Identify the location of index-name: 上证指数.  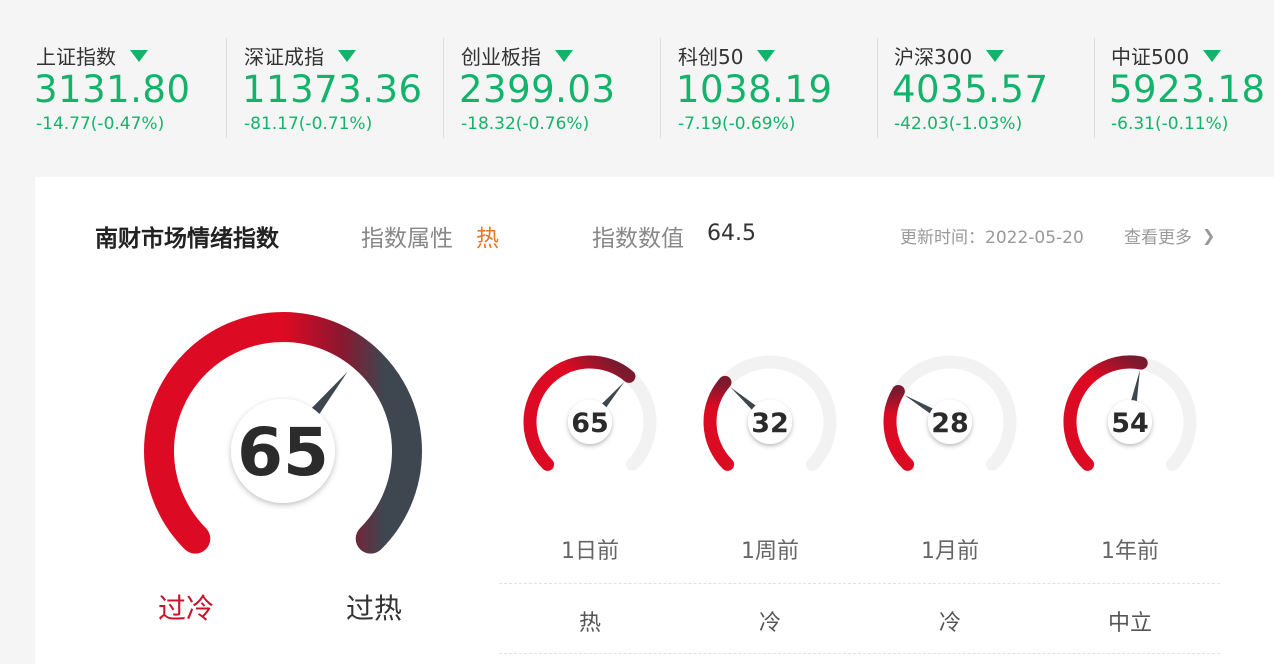
(76, 56).